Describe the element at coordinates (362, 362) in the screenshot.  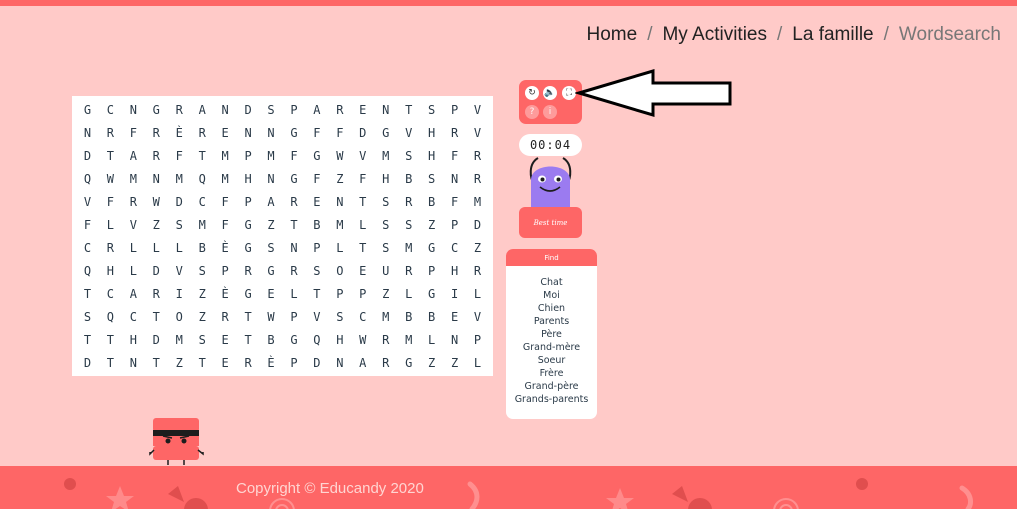
I see `grid-cell: A` at that location.